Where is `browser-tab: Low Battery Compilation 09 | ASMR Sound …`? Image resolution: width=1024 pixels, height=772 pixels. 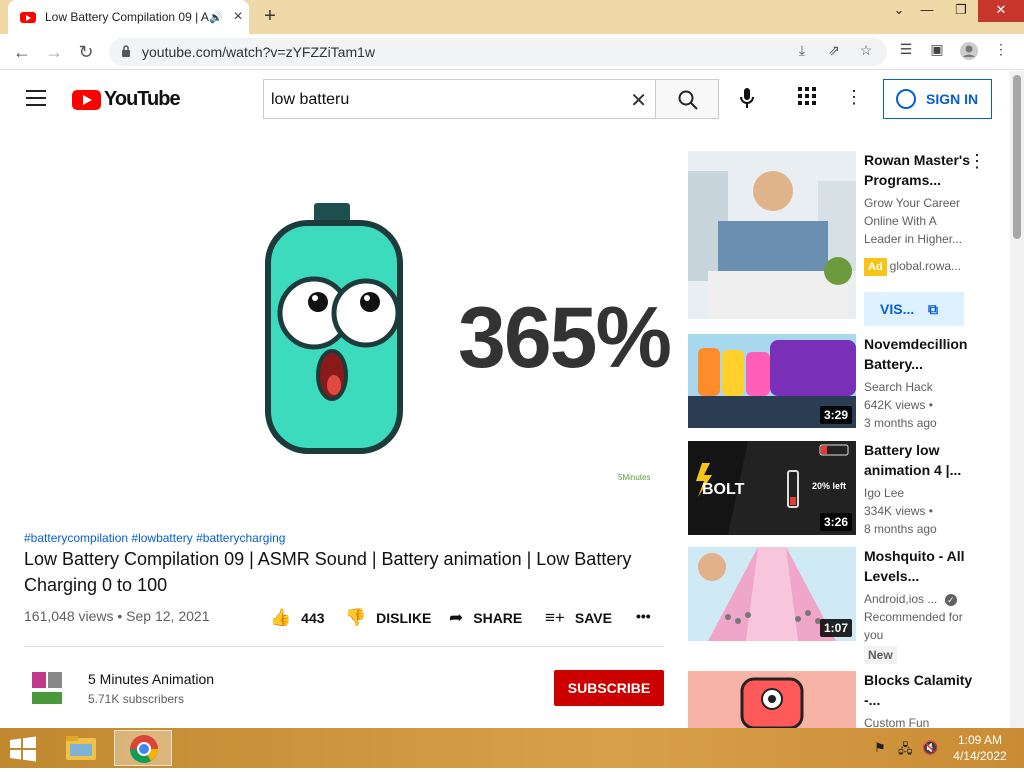
browser-tab: Low Battery Compilation 09 | ASMR Sound … is located at coordinates (128, 17).